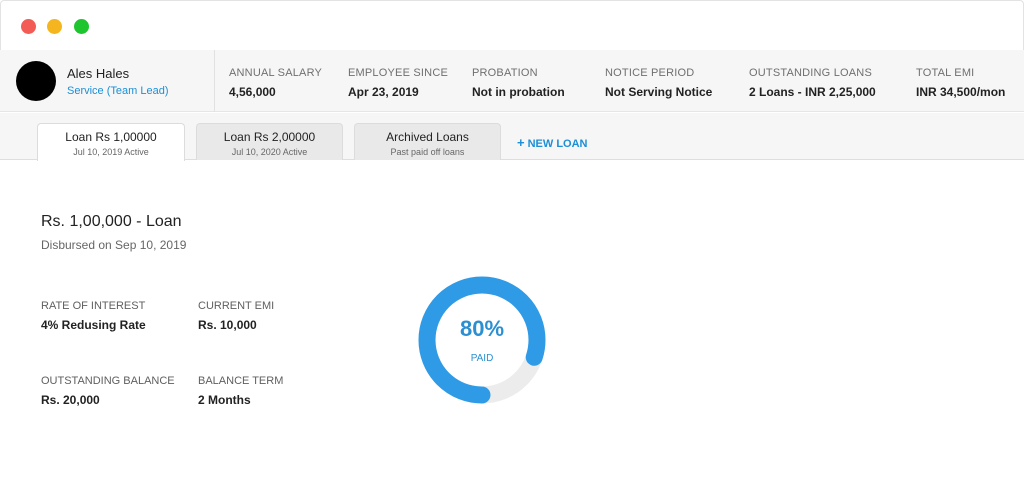  Describe the element at coordinates (659, 92) in the screenshot. I see `stat-value: Not Serving Notice` at that location.